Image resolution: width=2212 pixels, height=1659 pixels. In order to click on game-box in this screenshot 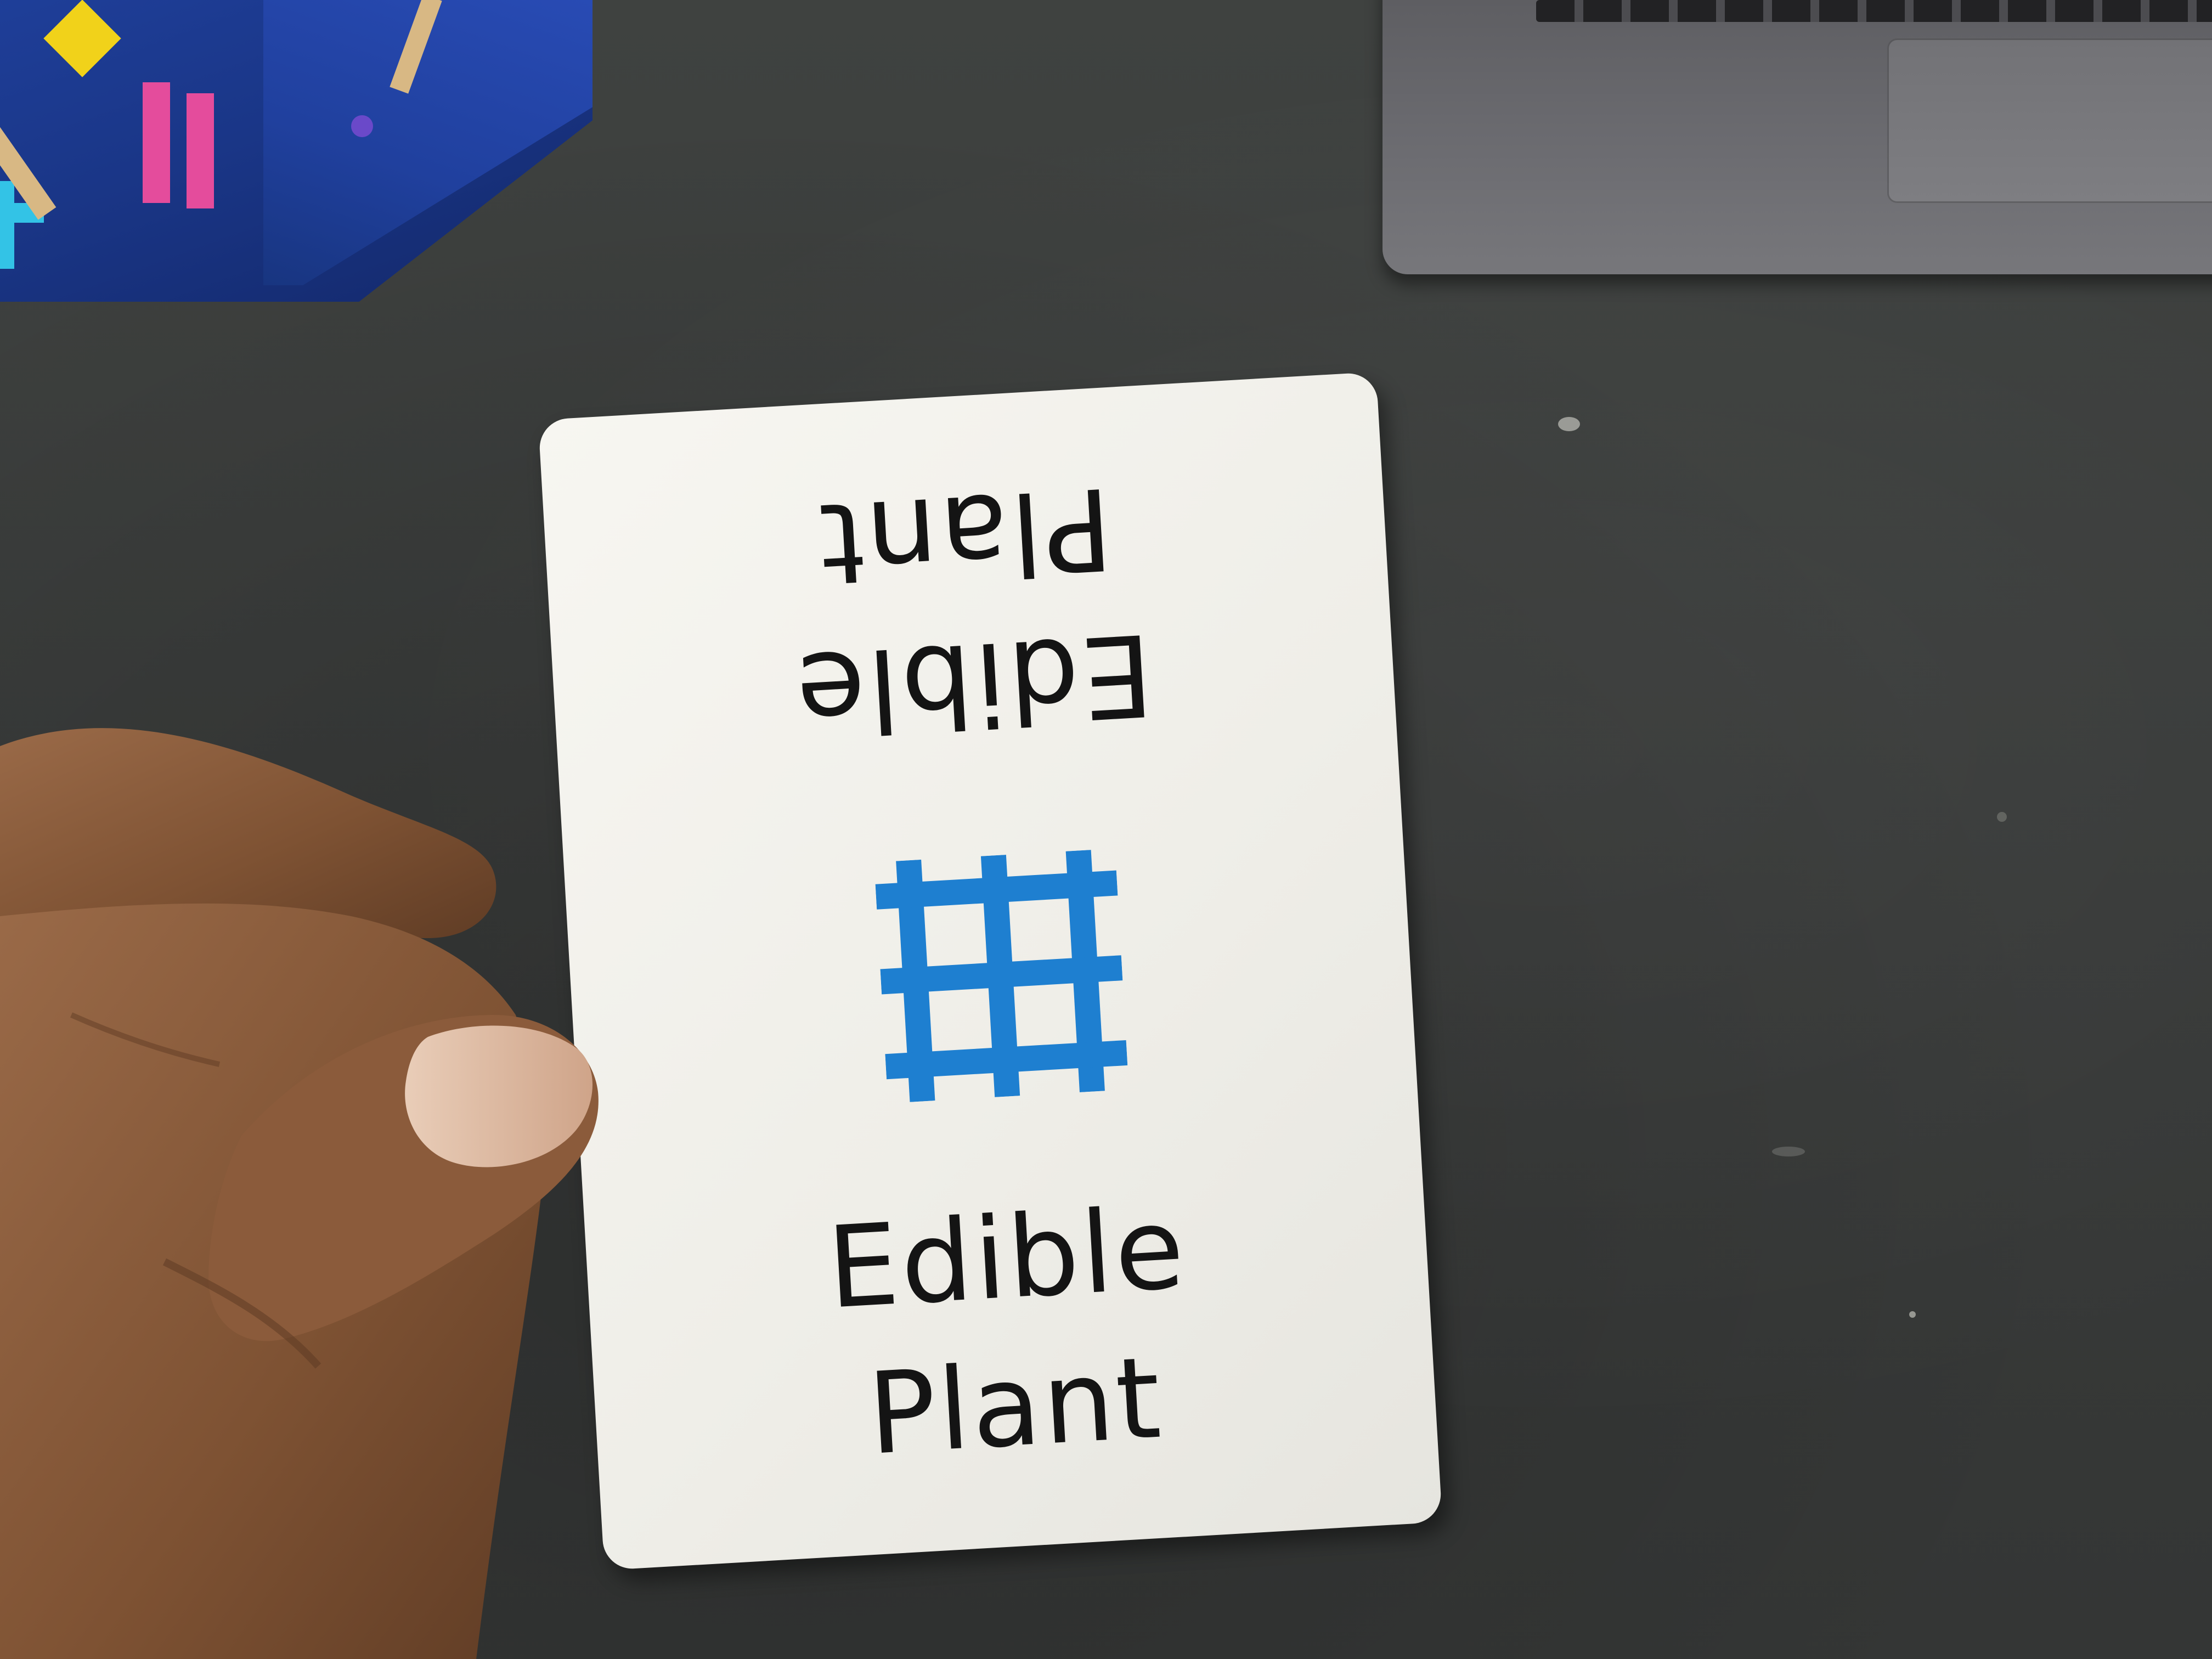, I will do `click(296, 151)`.